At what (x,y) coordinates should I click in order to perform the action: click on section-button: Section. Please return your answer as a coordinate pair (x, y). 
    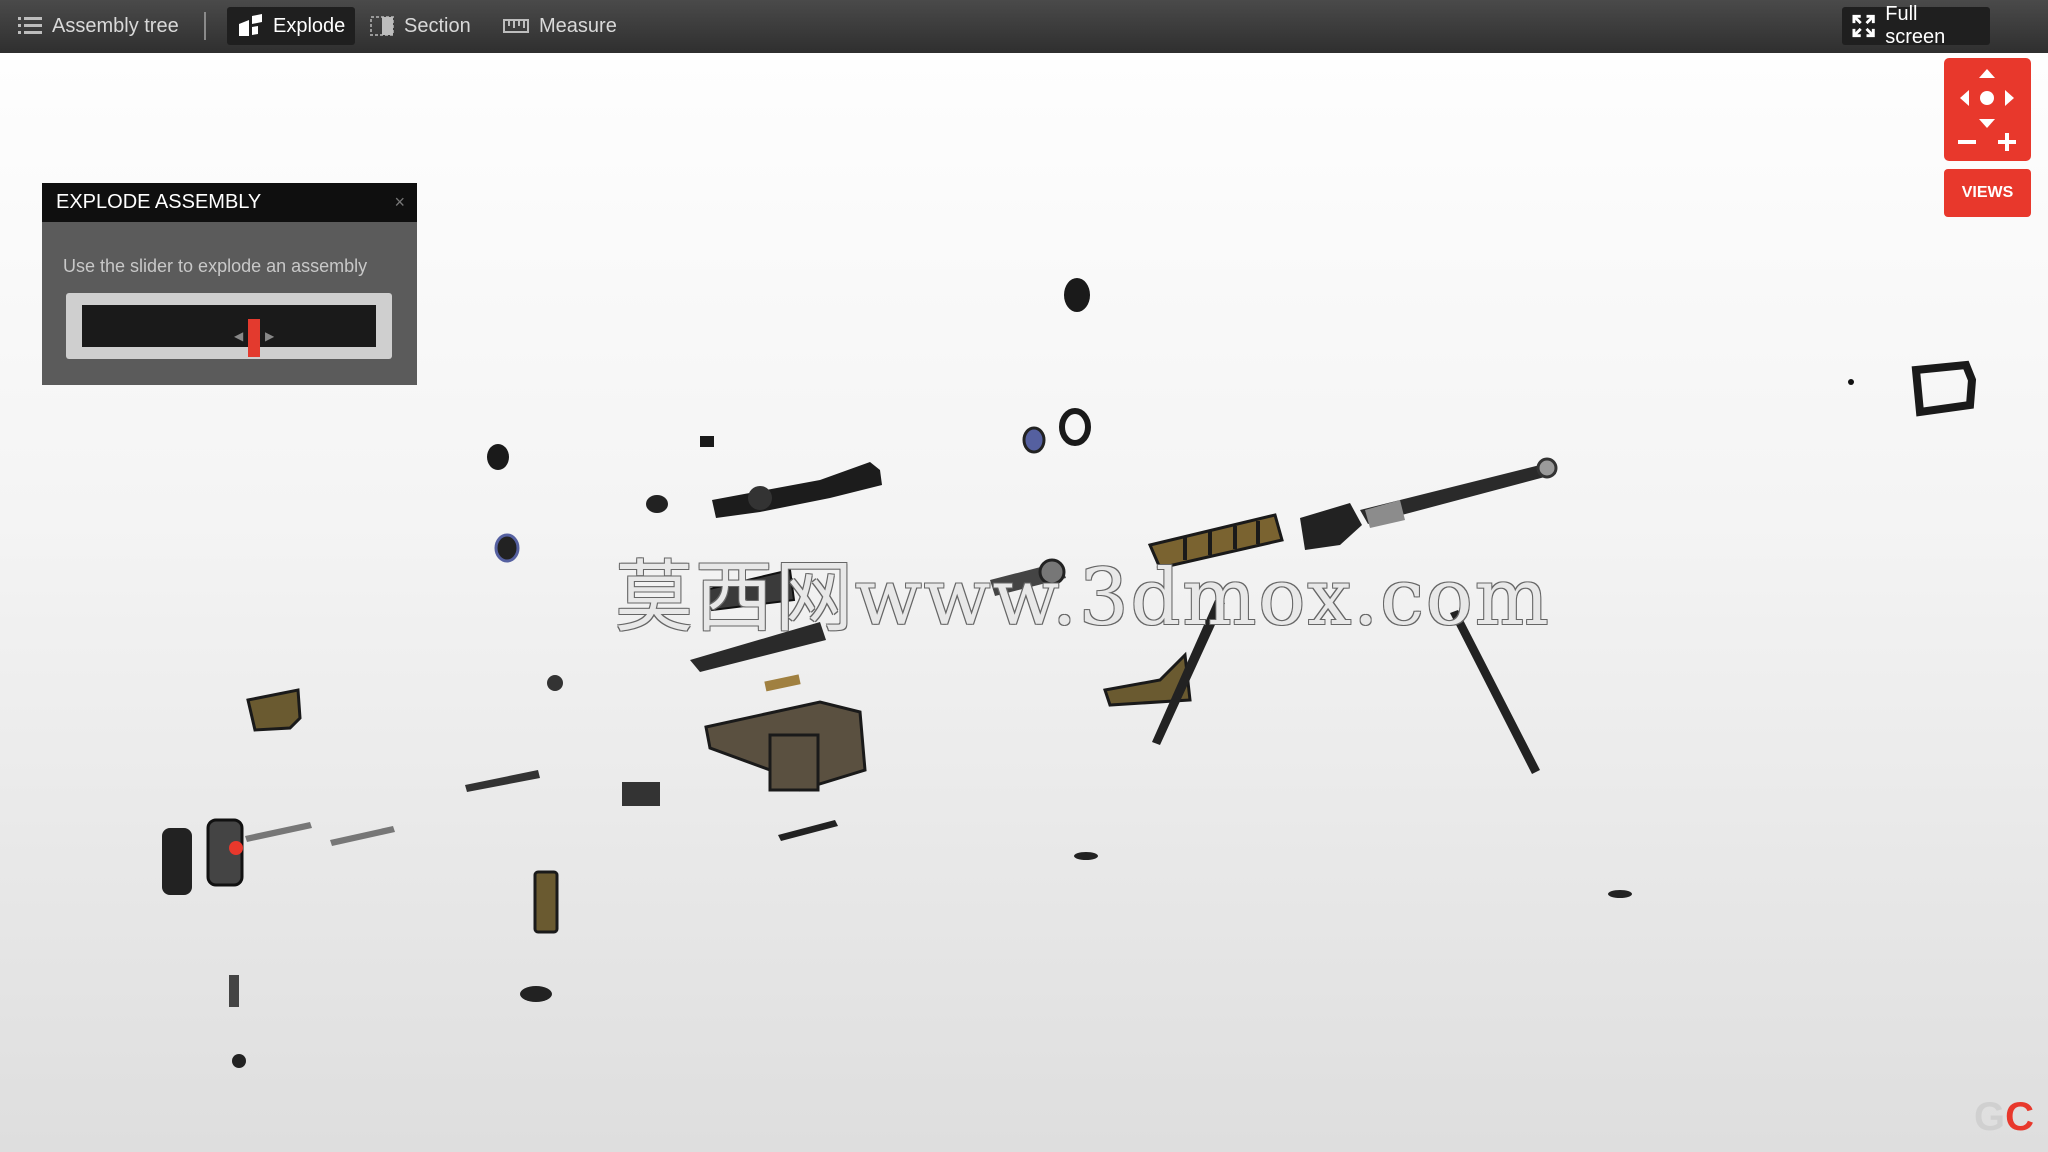
    Looking at the image, I should click on (420, 26).